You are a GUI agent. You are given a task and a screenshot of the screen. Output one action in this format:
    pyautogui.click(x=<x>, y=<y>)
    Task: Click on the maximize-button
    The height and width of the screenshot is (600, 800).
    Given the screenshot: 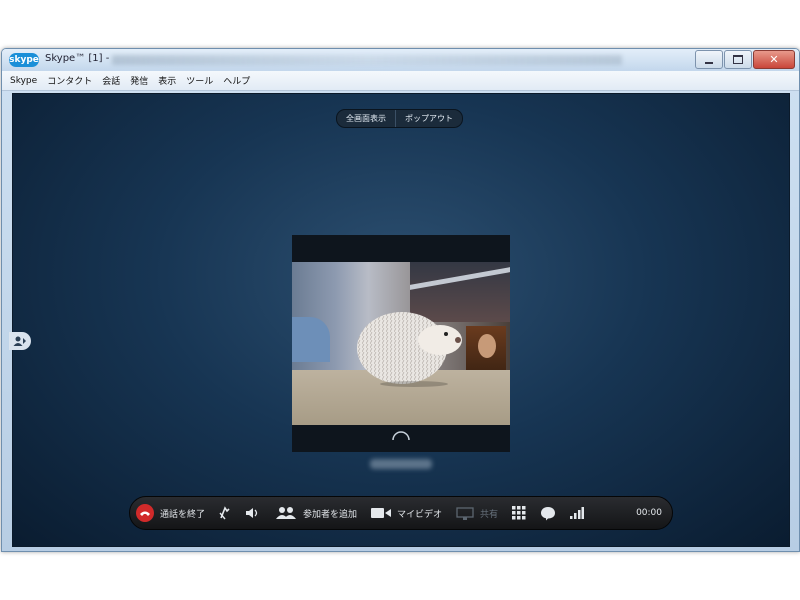 What is the action you would take?
    pyautogui.click(x=738, y=59)
    